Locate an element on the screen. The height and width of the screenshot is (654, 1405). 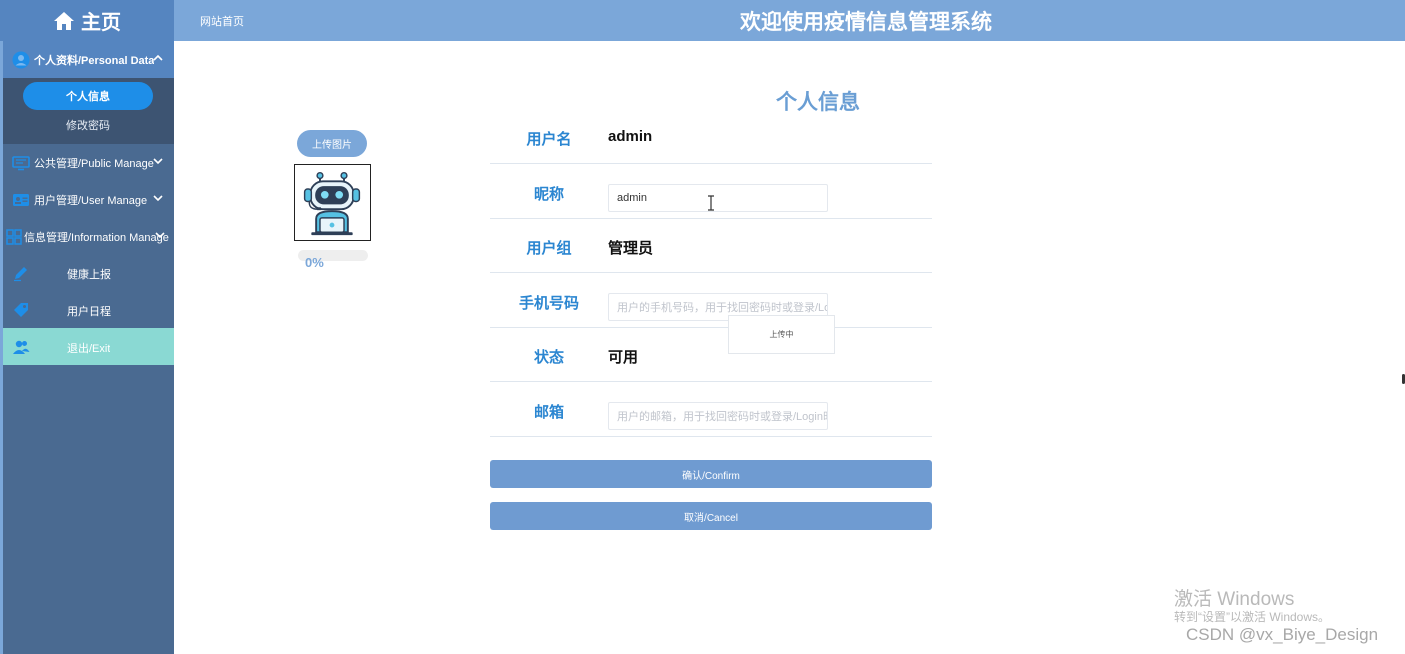
group-label: 用户组 is located at coordinates (549, 248).